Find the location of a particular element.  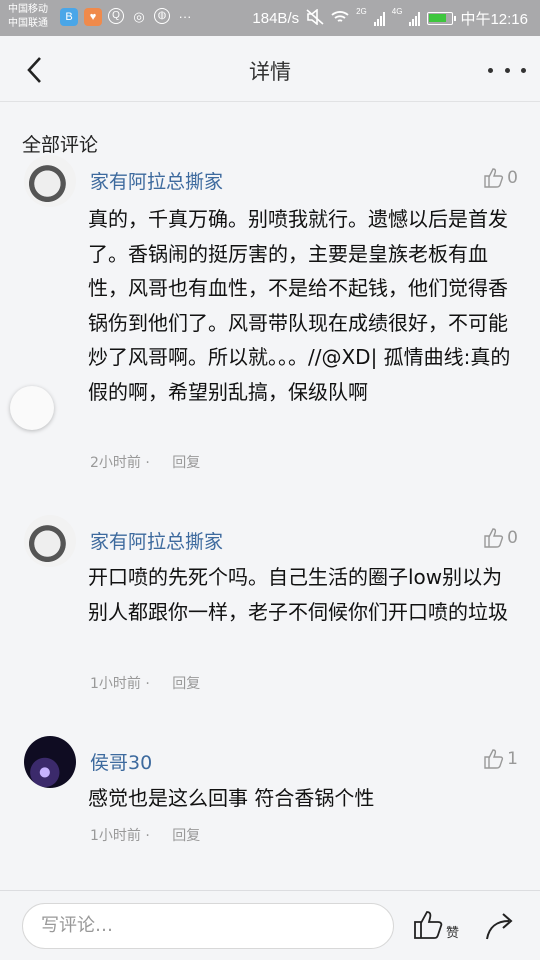

network-type-2: 4G is located at coordinates (397, 11).